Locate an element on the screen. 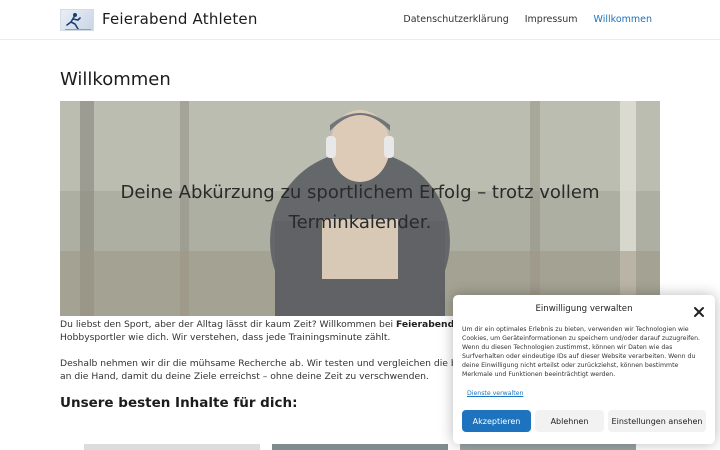 This screenshot has width=720, height=450. page-title: Willkommen is located at coordinates (115, 79).